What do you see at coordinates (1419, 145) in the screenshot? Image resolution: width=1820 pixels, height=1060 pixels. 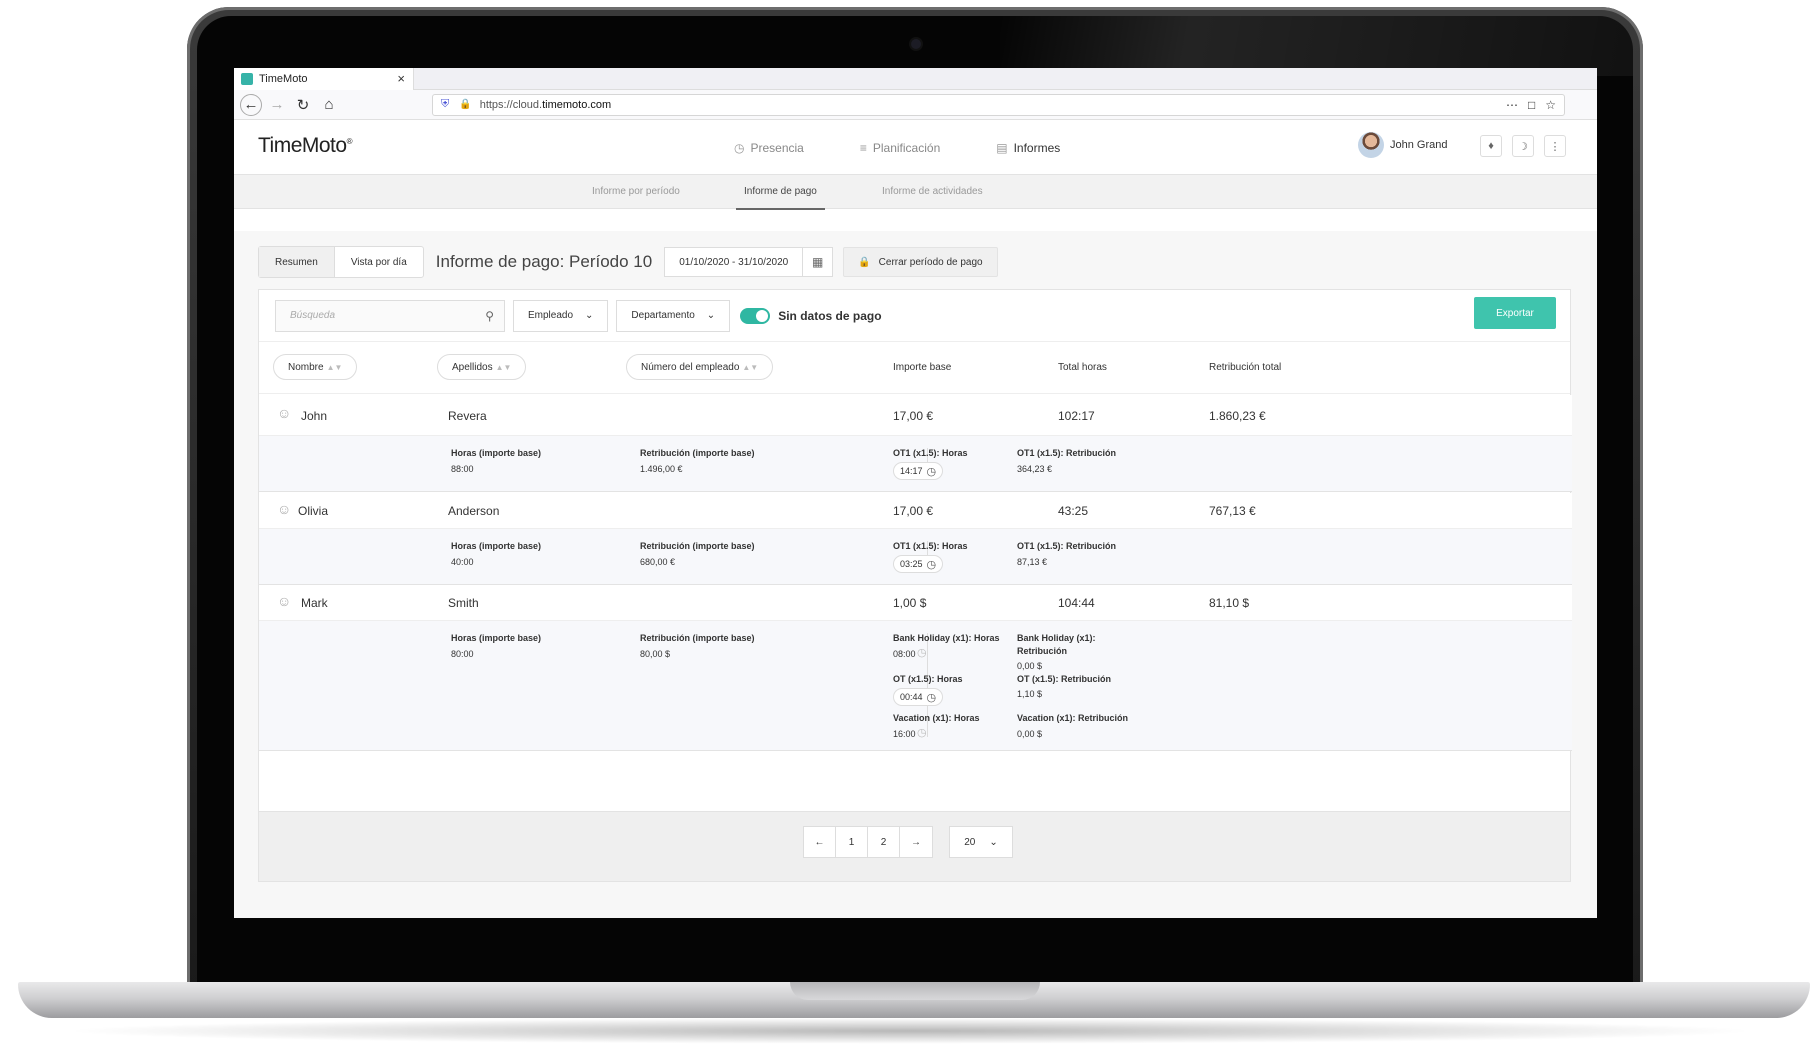 I see `user-name: John Grand` at bounding box center [1419, 145].